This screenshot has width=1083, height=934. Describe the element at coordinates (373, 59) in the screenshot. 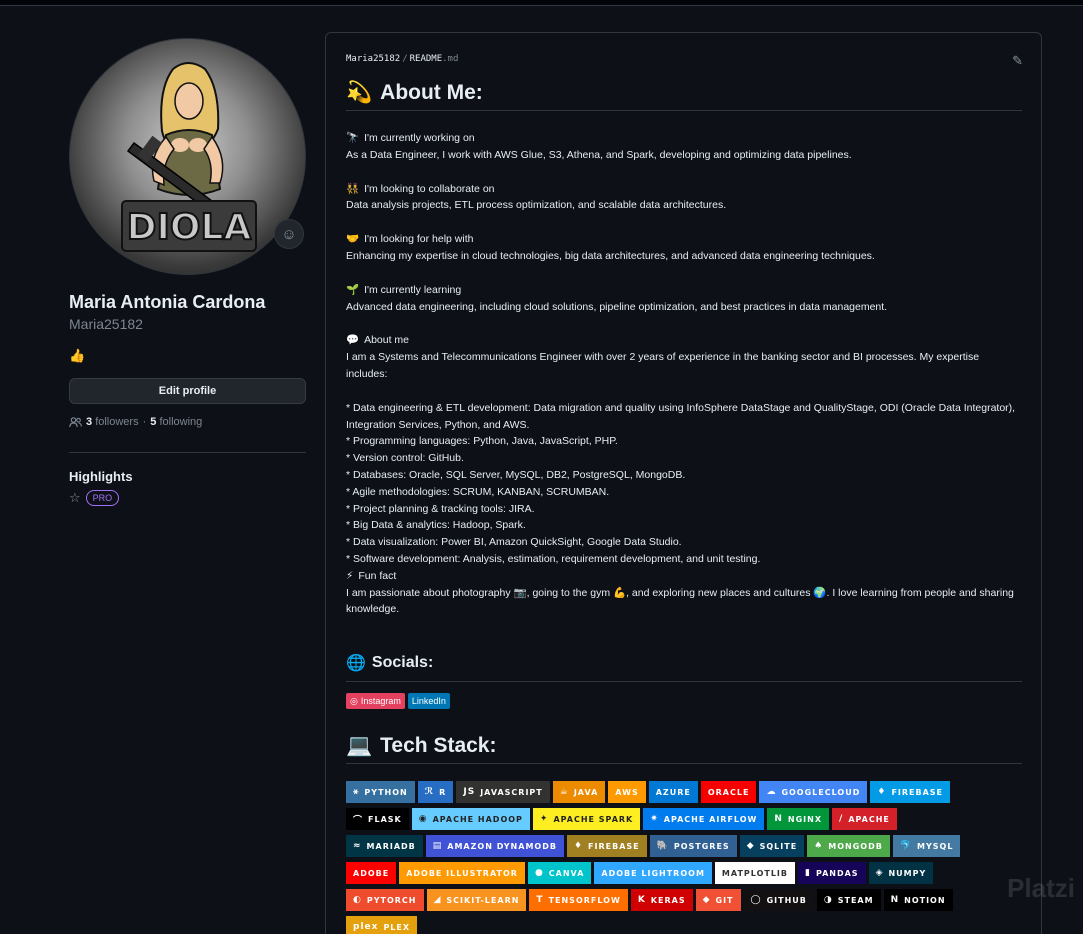

I see `crumb-user-link: Maria25182` at that location.